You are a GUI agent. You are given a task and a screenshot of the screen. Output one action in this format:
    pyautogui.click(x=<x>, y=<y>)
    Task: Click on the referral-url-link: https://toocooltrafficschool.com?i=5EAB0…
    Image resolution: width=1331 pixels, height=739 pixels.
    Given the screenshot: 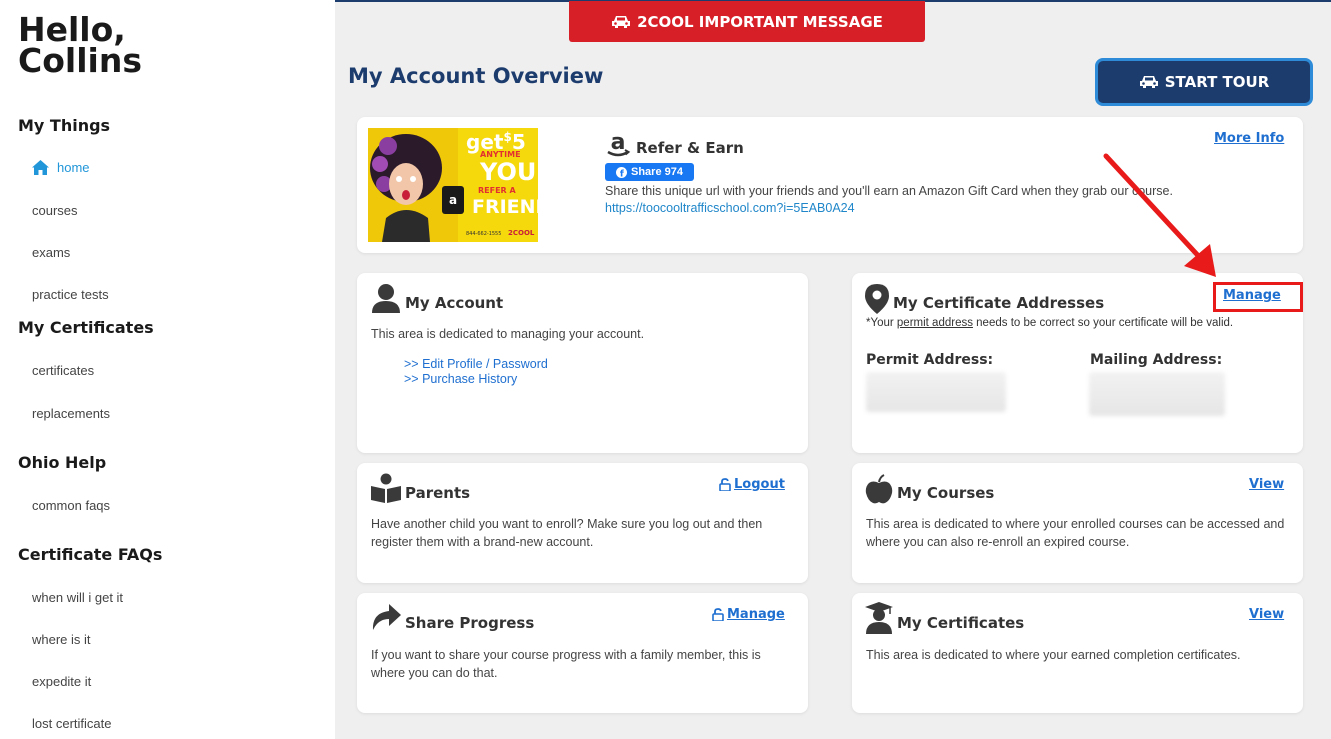 What is the action you would take?
    pyautogui.click(x=730, y=208)
    